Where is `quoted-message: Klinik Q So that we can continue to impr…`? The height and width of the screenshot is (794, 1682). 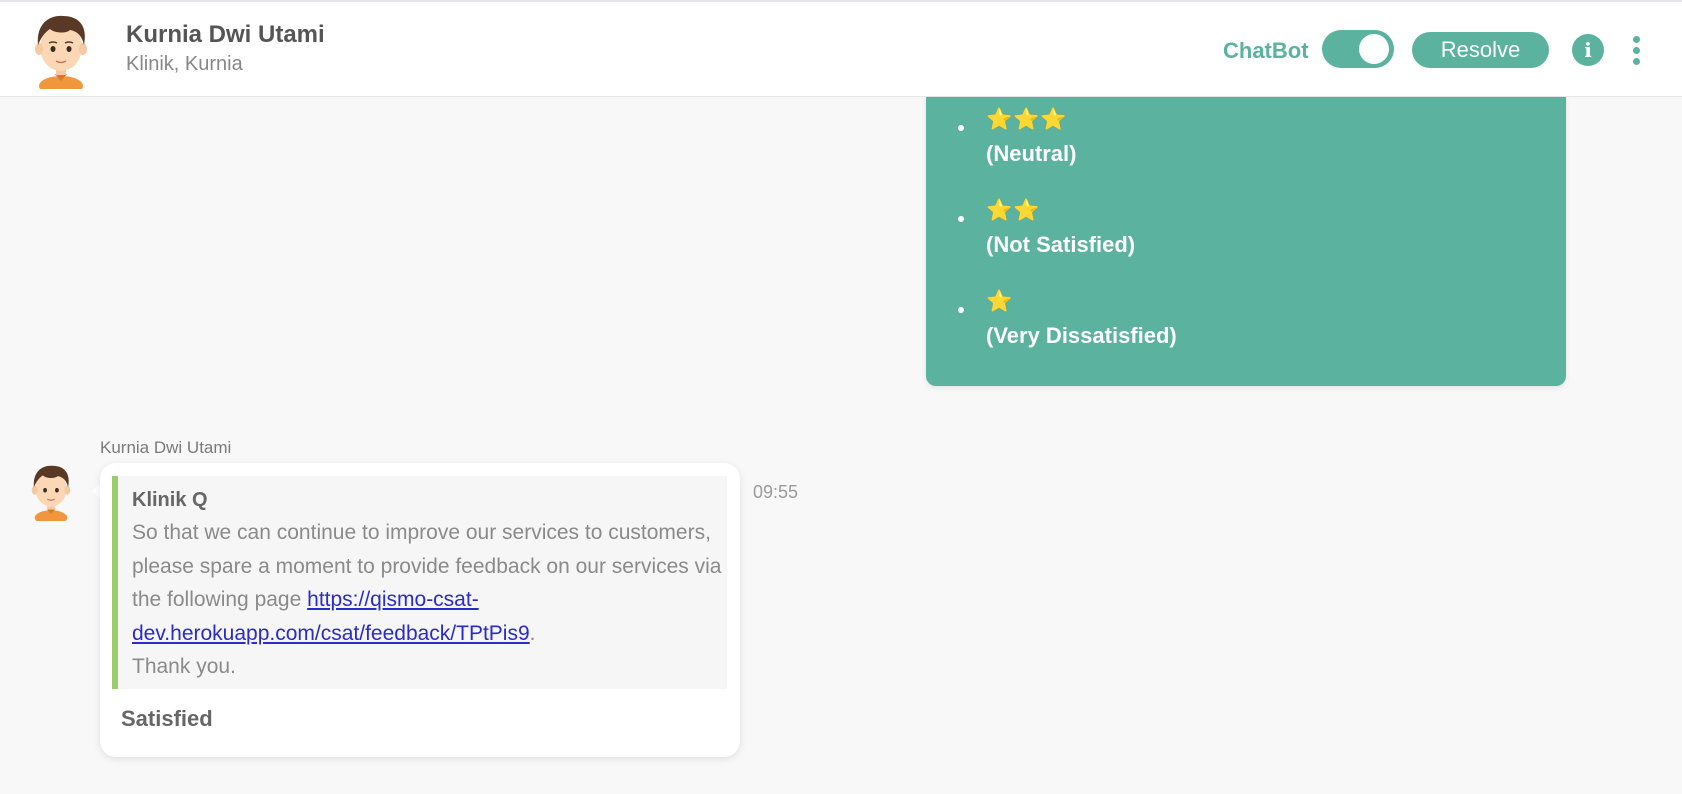
quoted-message: Klinik Q So that we can continue to impr… is located at coordinates (419, 582).